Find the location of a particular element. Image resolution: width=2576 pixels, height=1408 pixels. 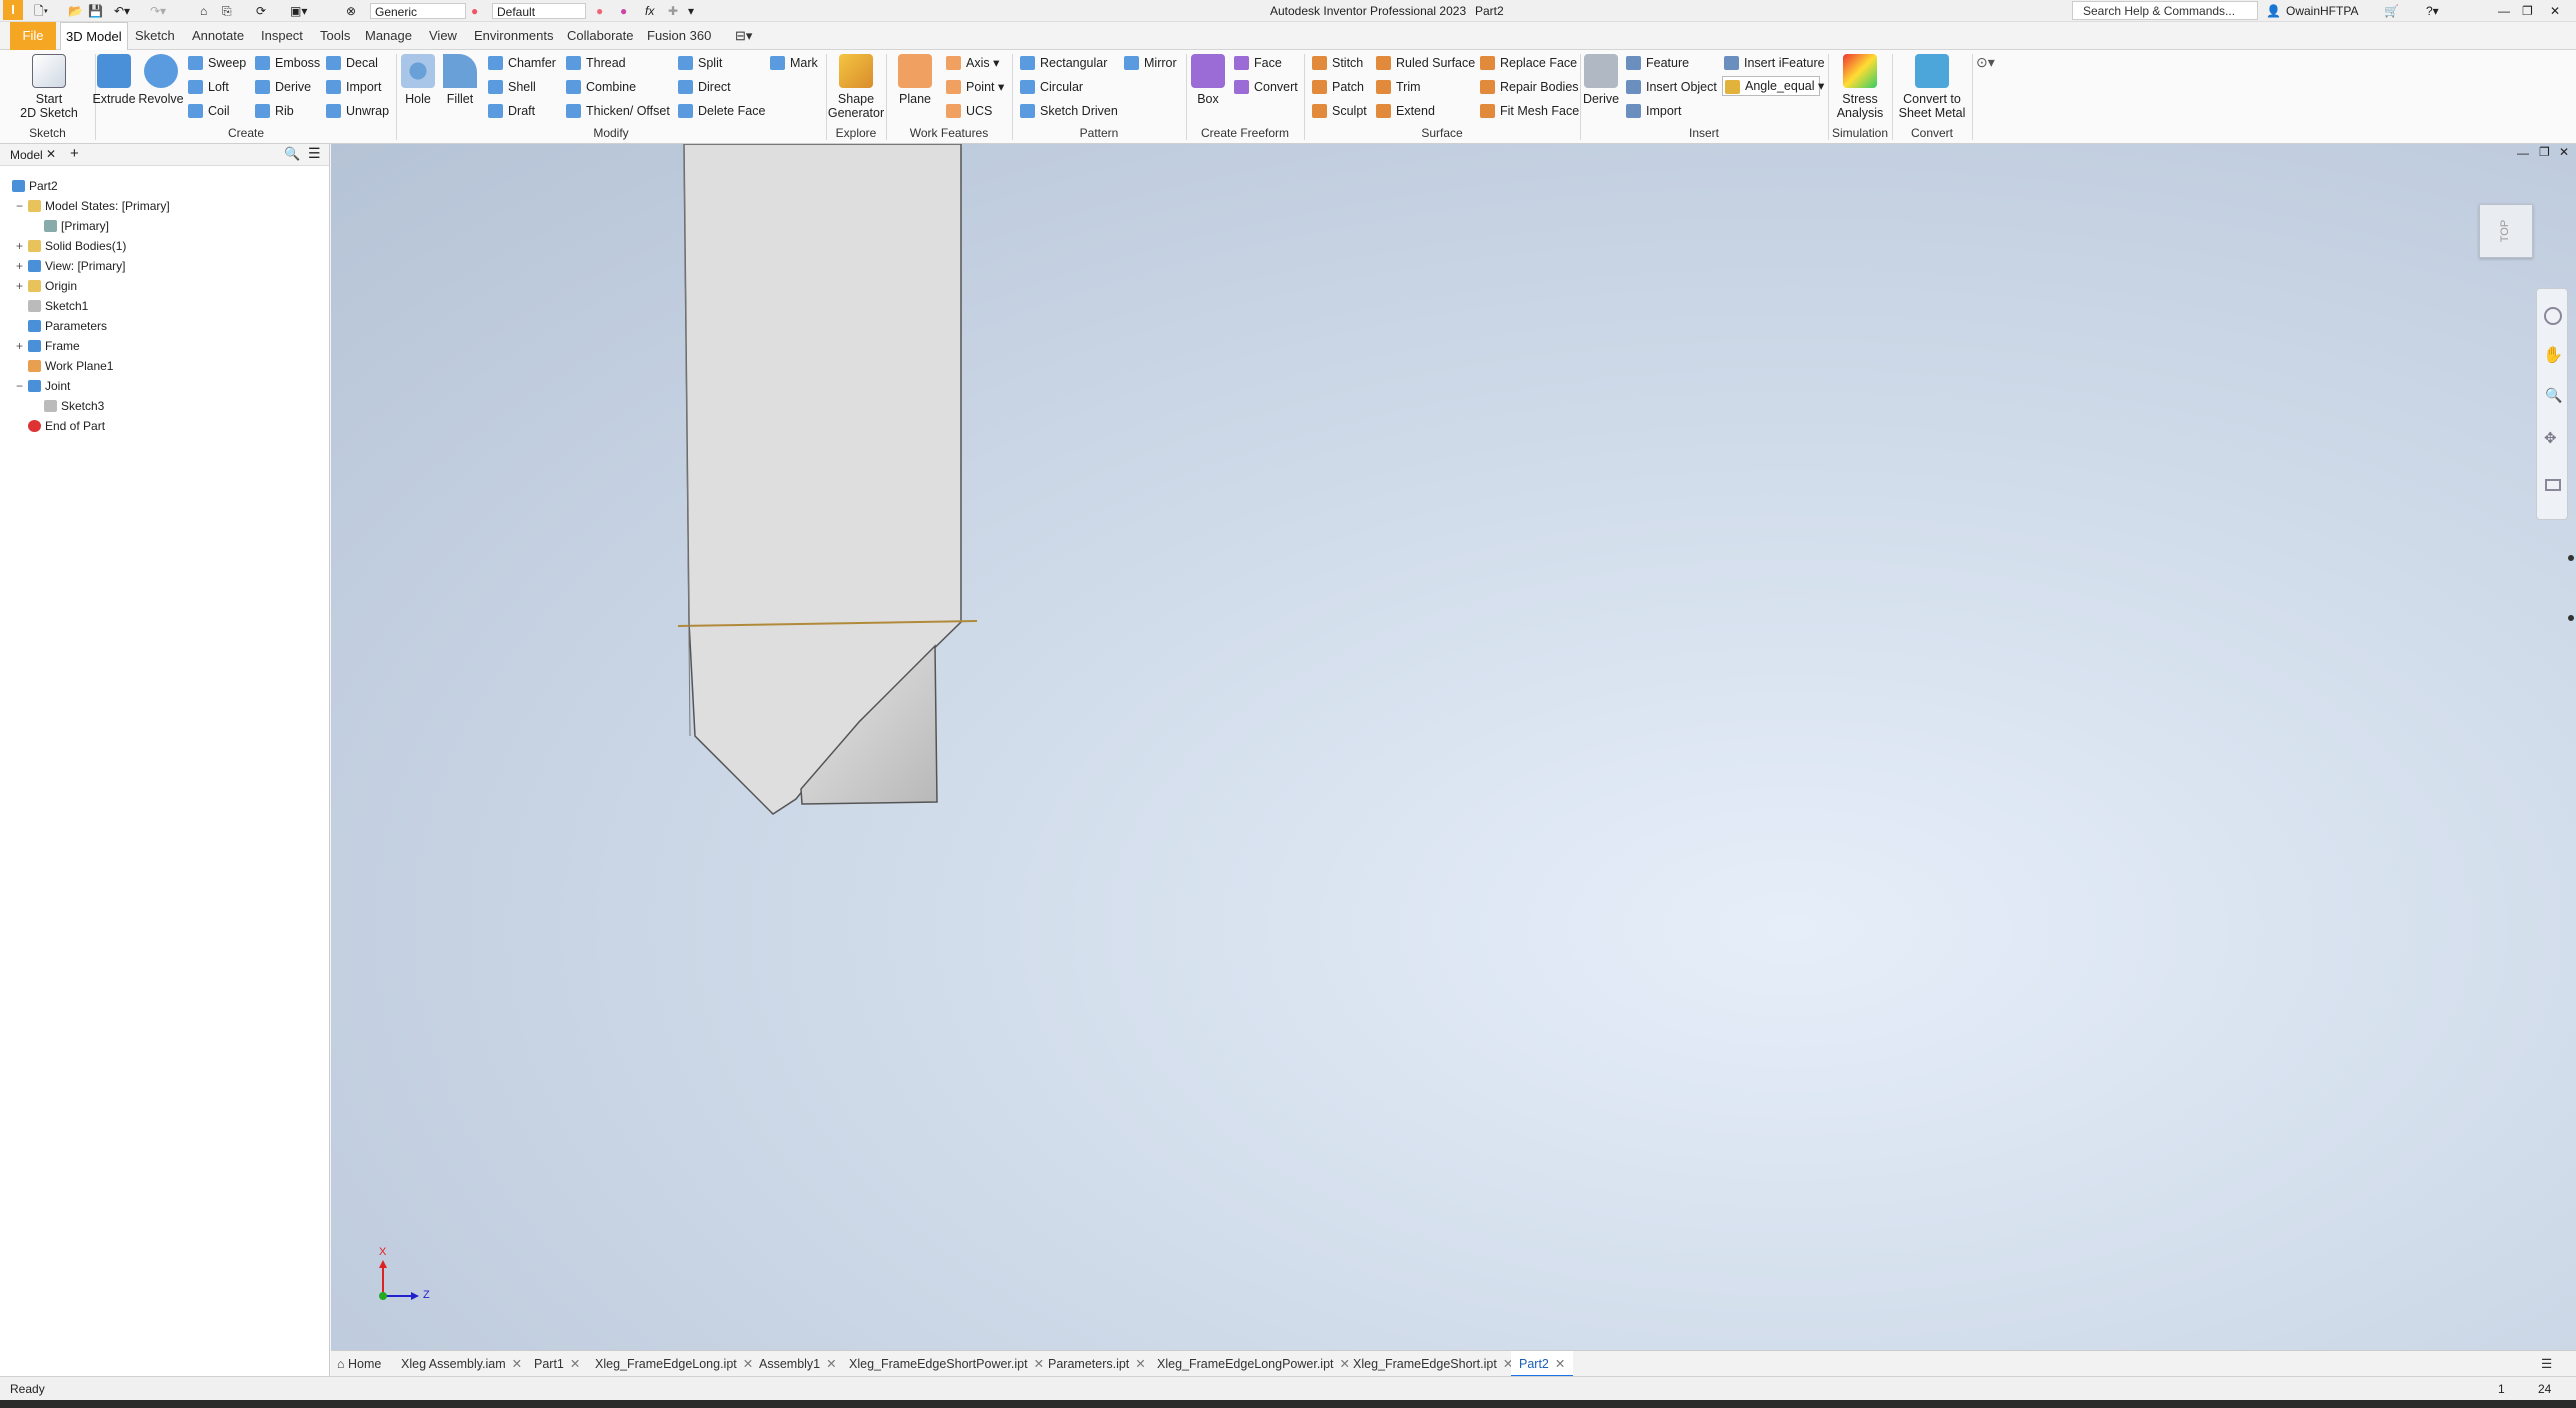

axis-button: Axis ▾ is located at coordinates (971, 63).